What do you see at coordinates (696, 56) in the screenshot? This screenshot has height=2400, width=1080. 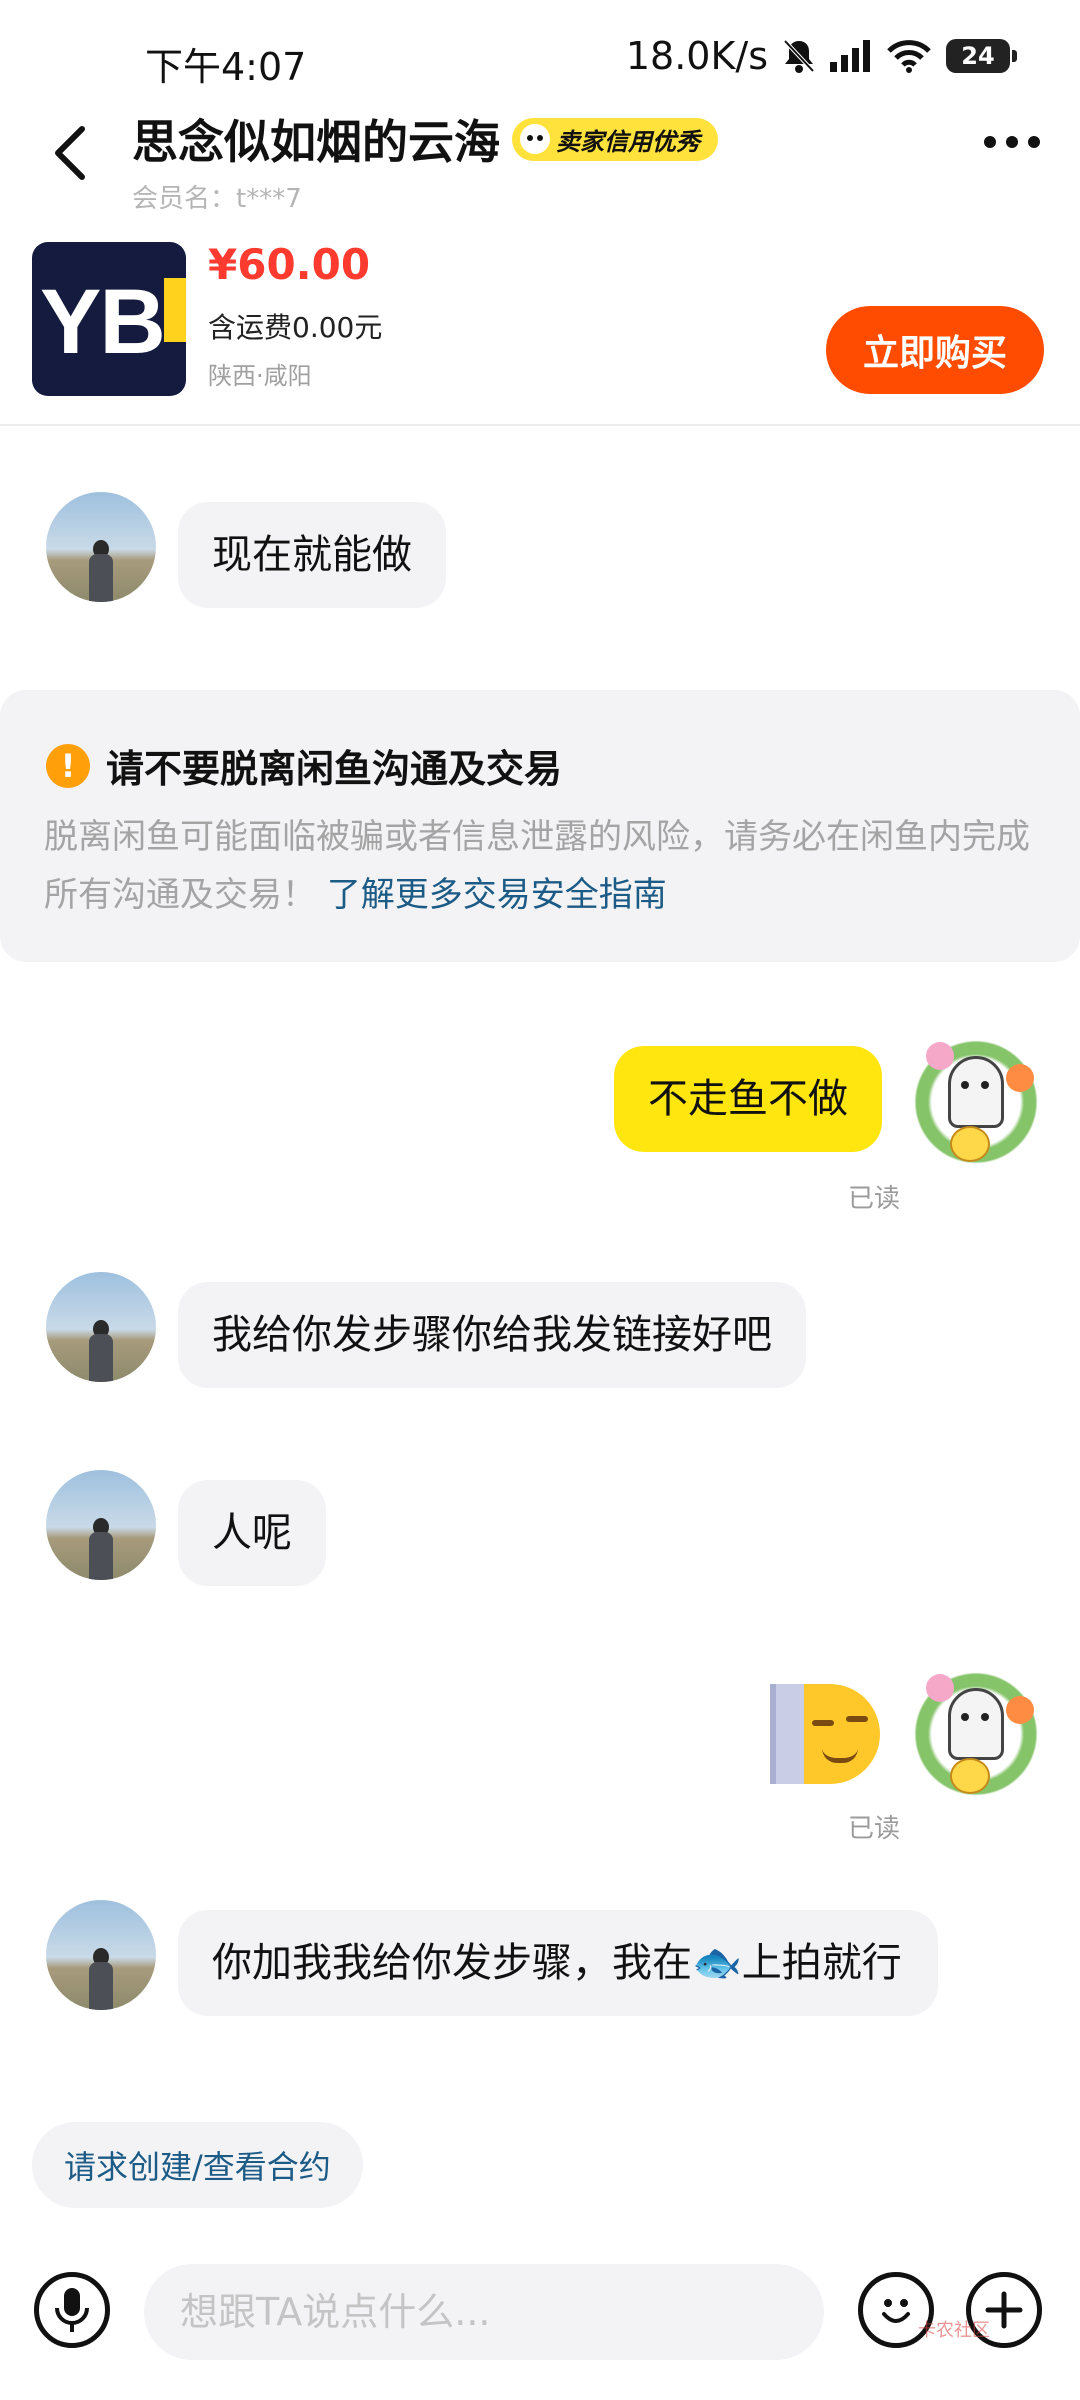 I see `network-speed: 18.0K/s` at bounding box center [696, 56].